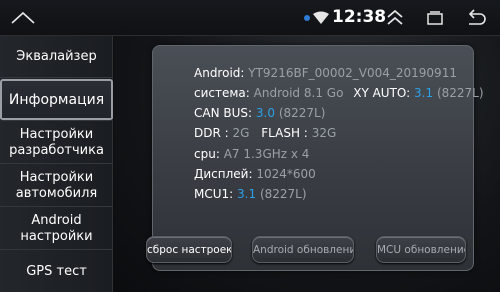 The image size is (500, 292). I want to click on xyauto-label: XY AUTO:, so click(382, 93).